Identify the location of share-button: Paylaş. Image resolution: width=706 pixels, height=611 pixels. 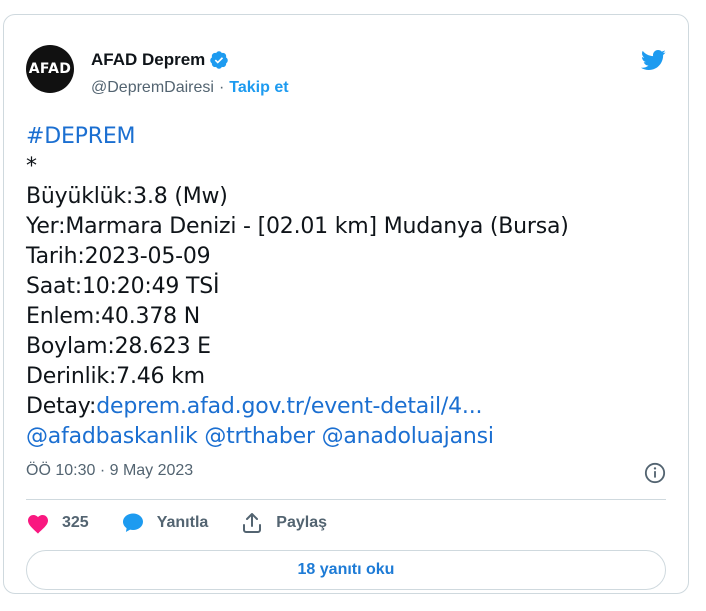
(283, 523).